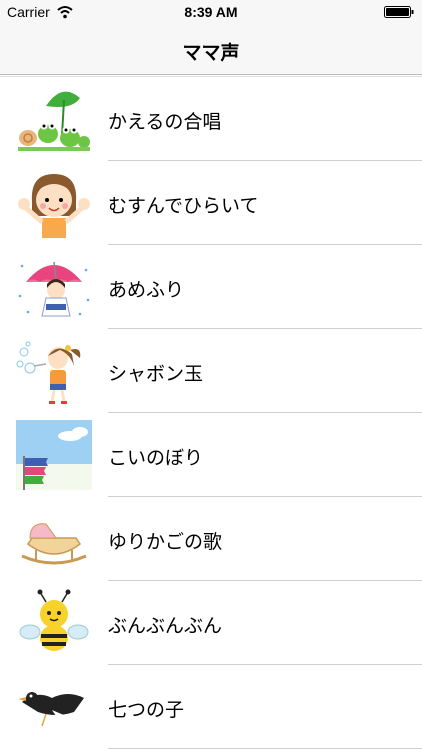 The image size is (422, 751). What do you see at coordinates (54, 539) in the screenshot?
I see `cradle-icon` at bounding box center [54, 539].